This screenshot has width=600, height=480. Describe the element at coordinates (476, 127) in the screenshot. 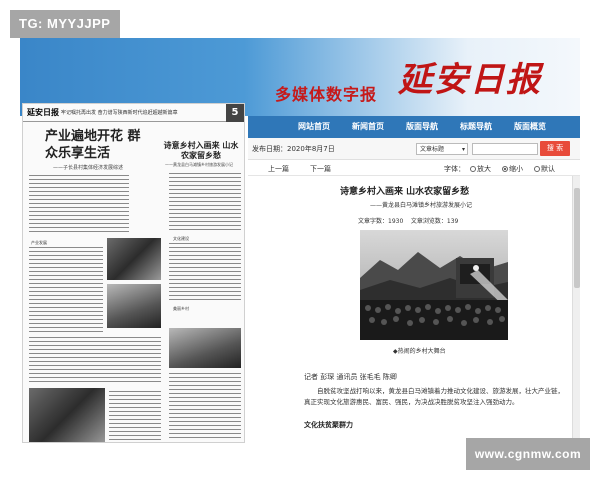

I see `nav-item-titles: 标题导航` at that location.